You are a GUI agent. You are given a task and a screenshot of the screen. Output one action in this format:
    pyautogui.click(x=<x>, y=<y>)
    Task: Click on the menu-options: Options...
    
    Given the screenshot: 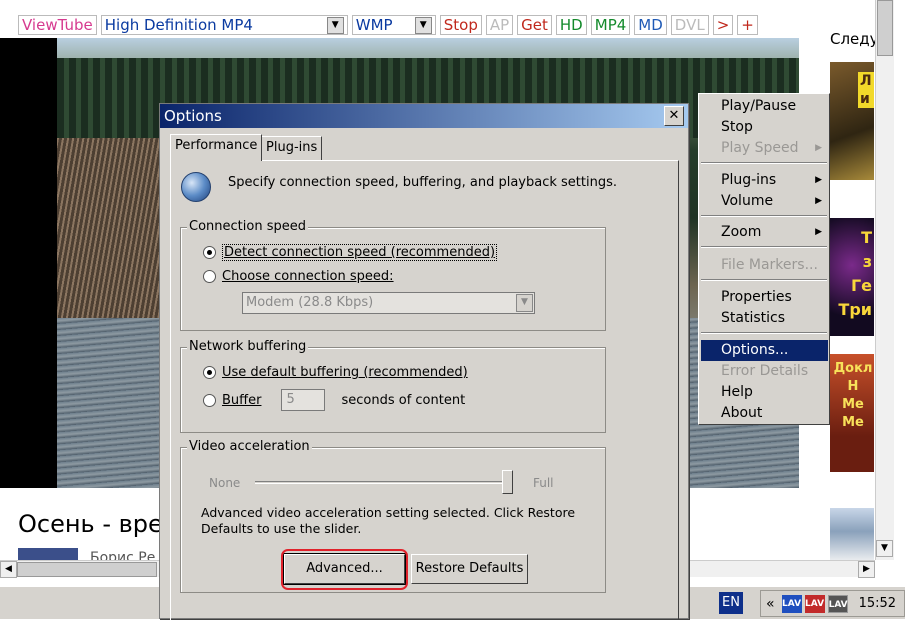 What is the action you would take?
    pyautogui.click(x=764, y=350)
    